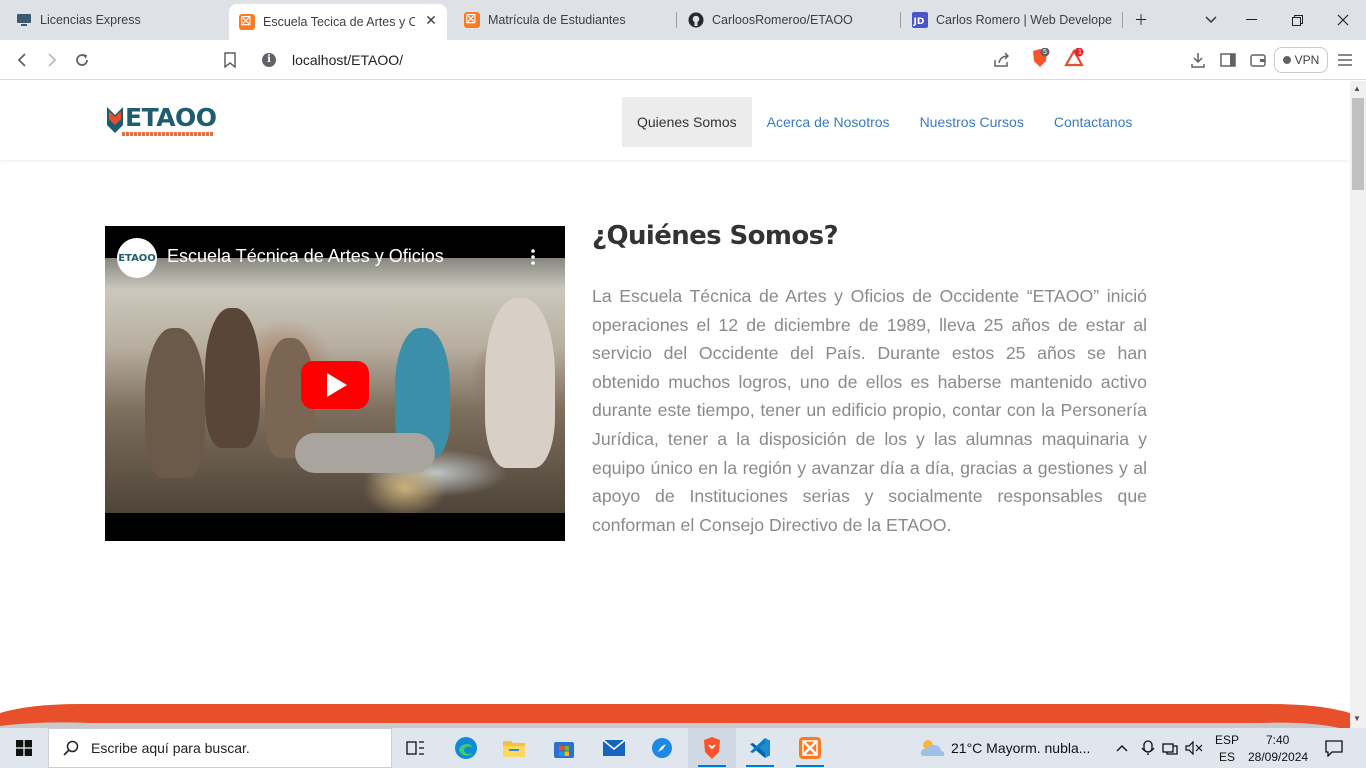  Describe the element at coordinates (696, 20) in the screenshot. I see `github-icon` at that location.